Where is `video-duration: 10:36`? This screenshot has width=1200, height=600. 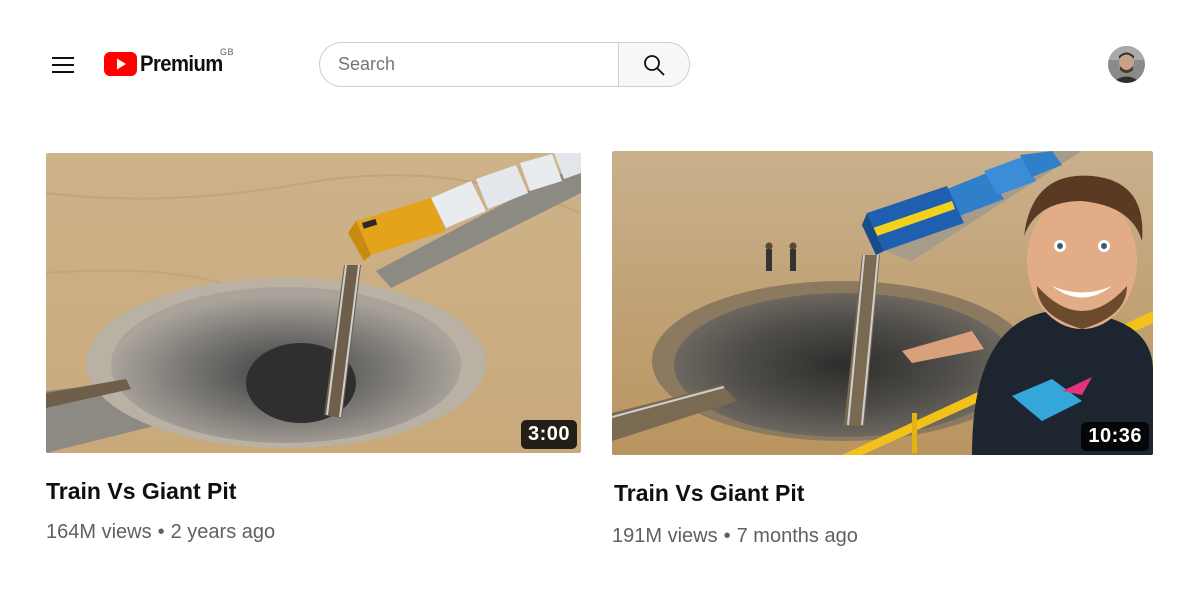
video-duration: 10:36 is located at coordinates (1115, 436).